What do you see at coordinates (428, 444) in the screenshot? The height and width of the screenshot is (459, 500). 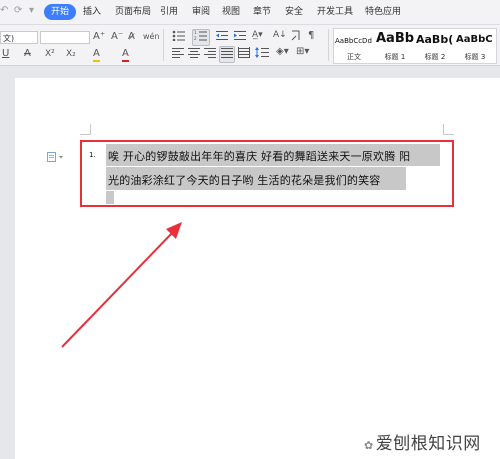 I see `watermark-text: 爱刨根知识网` at bounding box center [428, 444].